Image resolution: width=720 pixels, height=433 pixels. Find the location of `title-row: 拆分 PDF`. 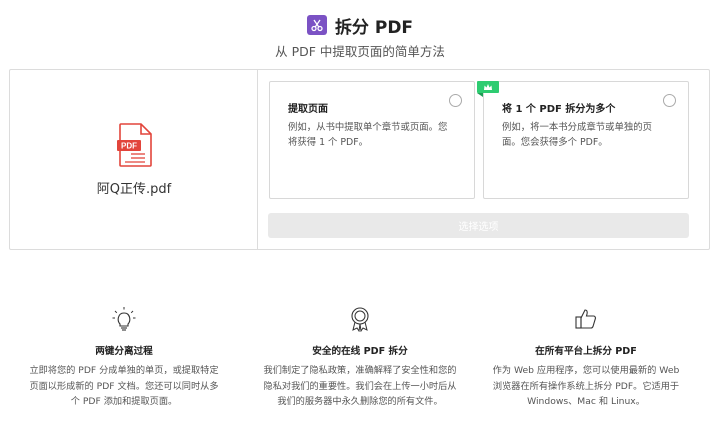

title-row: 拆分 PDF is located at coordinates (360, 25).